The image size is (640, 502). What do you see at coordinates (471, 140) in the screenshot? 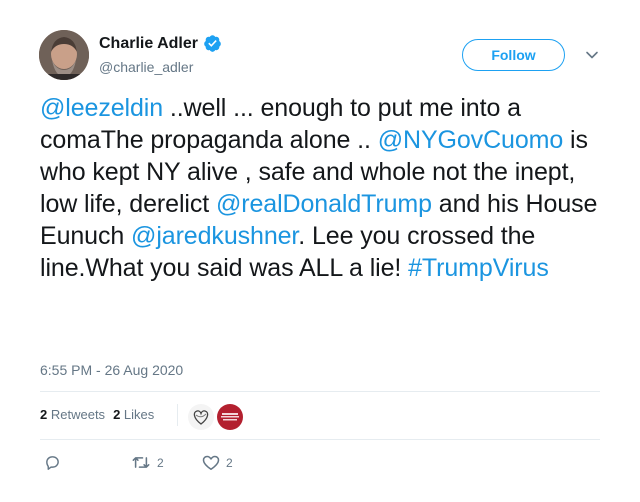
I see `mention-link: @NYGovCuomo` at bounding box center [471, 140].